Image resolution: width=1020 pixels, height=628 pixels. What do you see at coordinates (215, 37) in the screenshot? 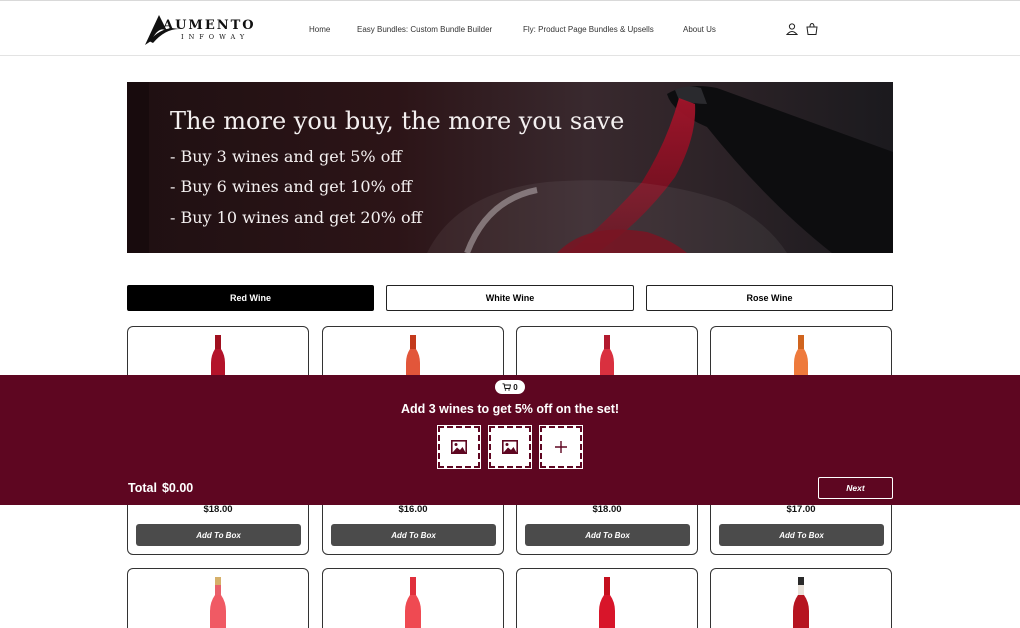
I see `logo-subtext: INFOWAY` at bounding box center [215, 37].